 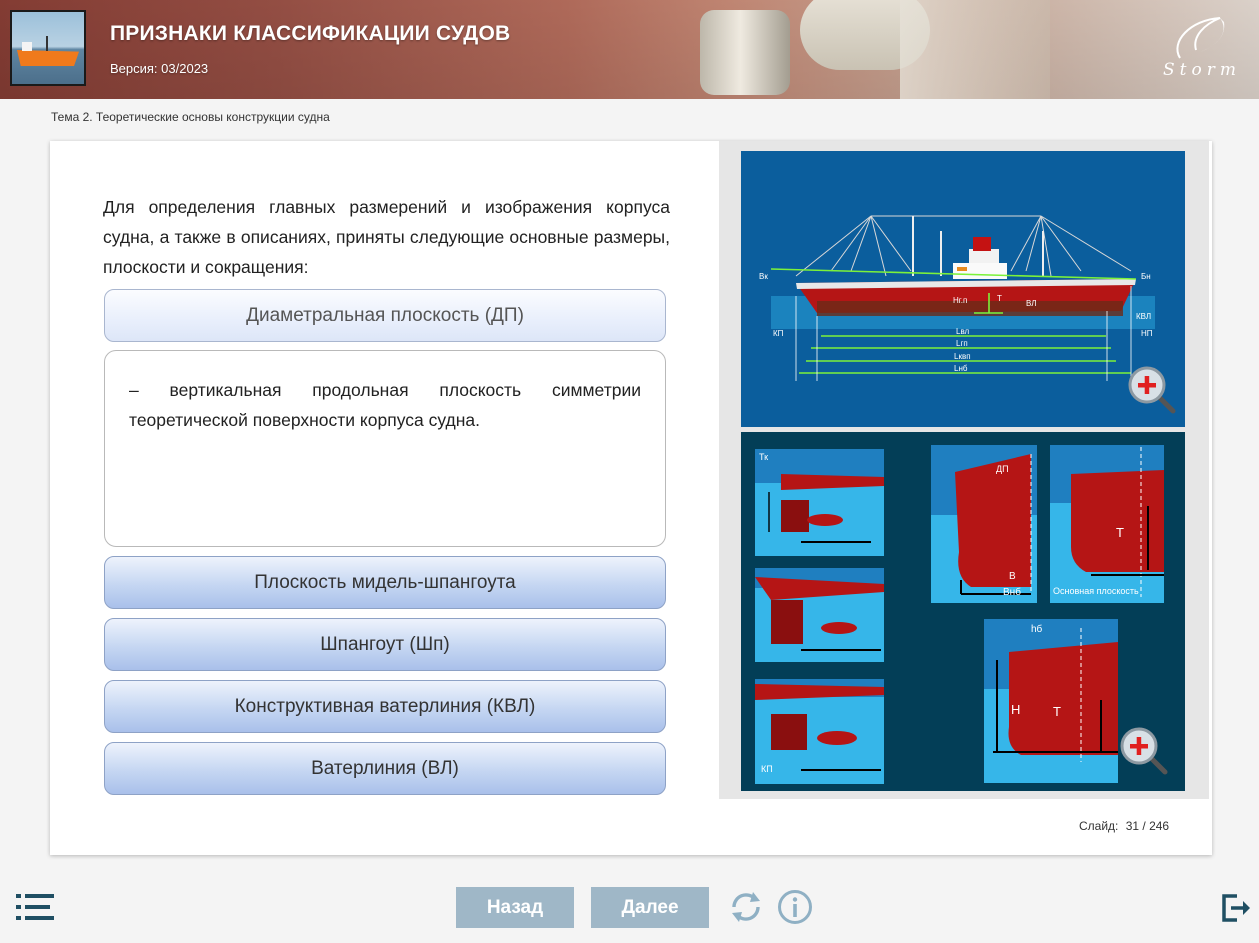 I want to click on banner-highlight, so click(x=975, y=49).